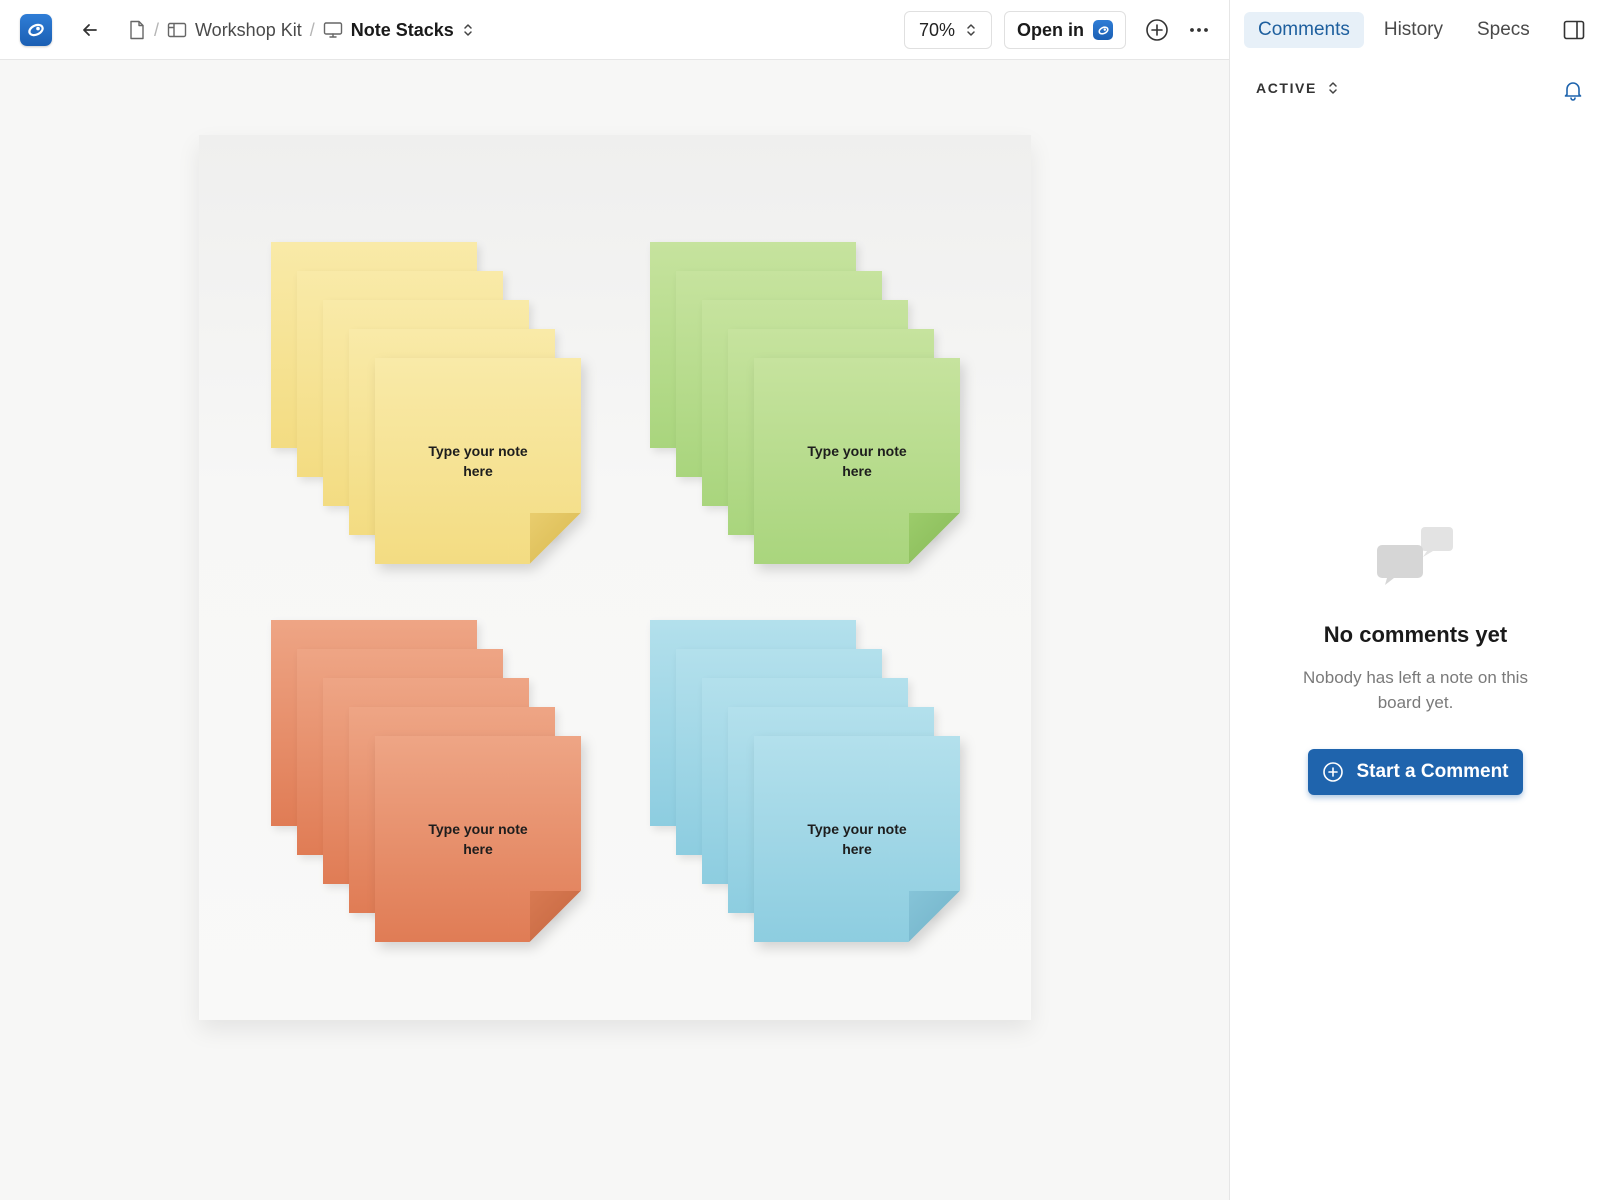 The image size is (1600, 1200). I want to click on more-options-button, so click(1199, 30).